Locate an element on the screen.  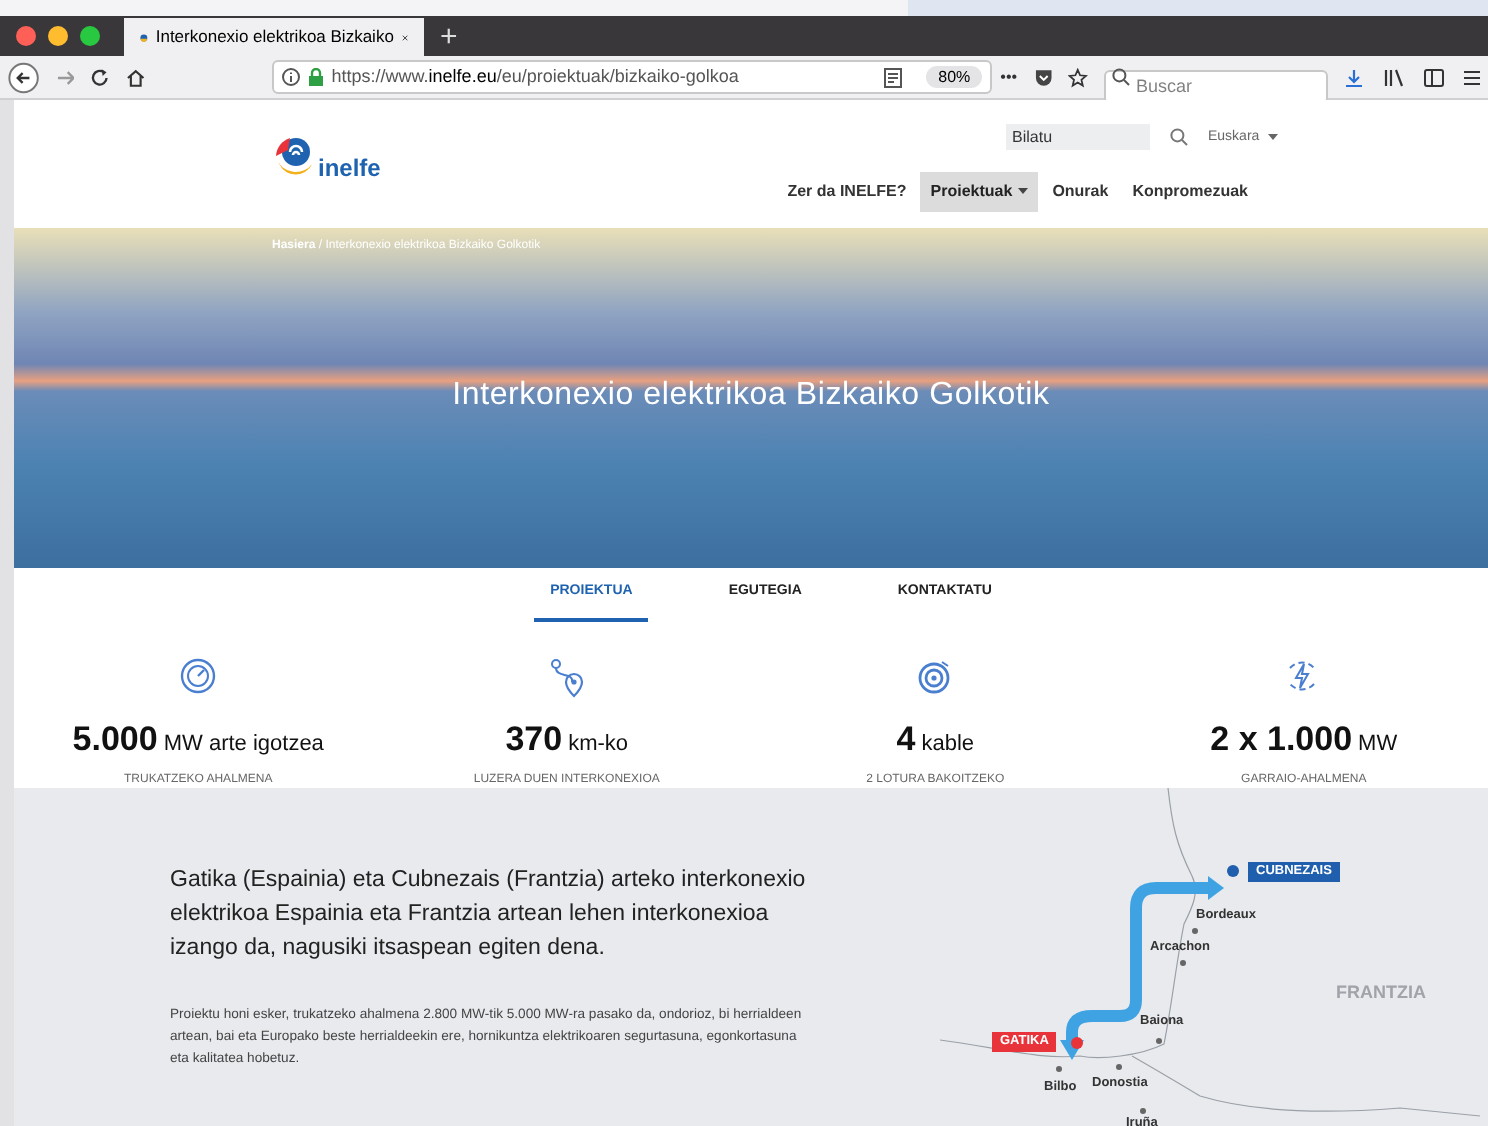
forward-icon is located at coordinates (65, 77).